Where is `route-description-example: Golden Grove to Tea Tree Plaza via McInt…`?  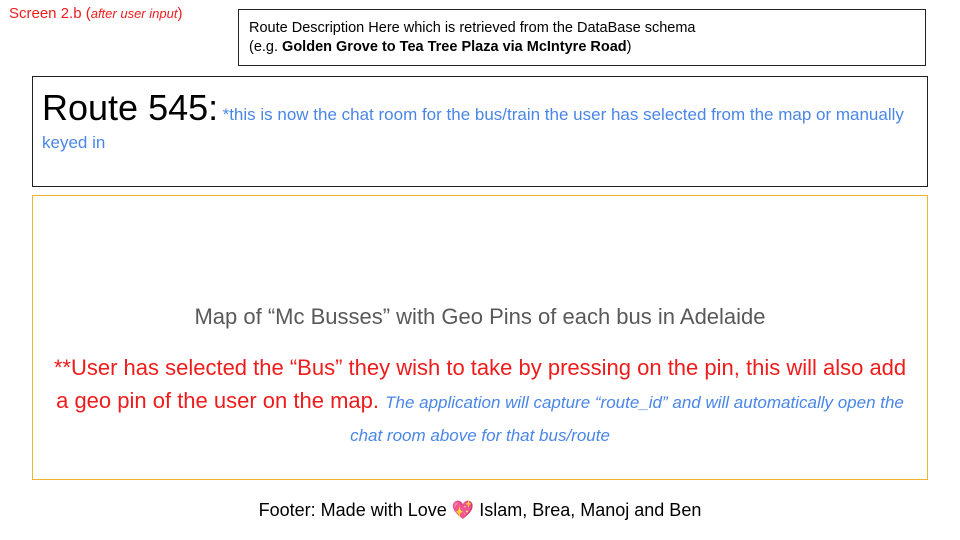 route-description-example: Golden Grove to Tea Tree Plaza via McInt… is located at coordinates (454, 47).